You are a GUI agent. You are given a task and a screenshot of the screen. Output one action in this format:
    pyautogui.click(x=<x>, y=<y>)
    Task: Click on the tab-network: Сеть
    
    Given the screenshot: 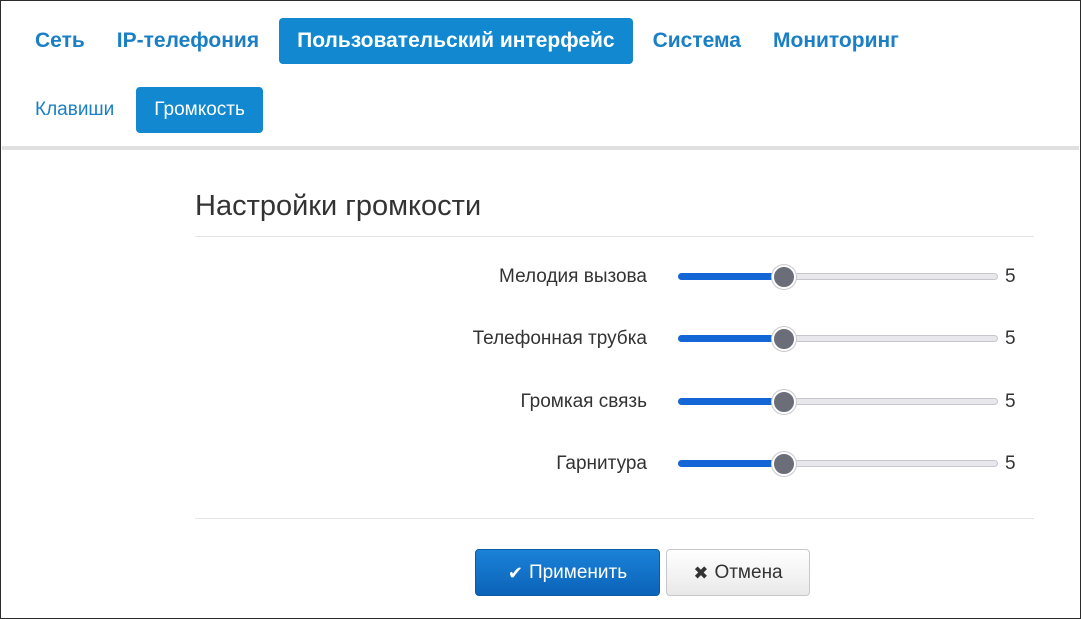 What is the action you would take?
    pyautogui.click(x=60, y=41)
    